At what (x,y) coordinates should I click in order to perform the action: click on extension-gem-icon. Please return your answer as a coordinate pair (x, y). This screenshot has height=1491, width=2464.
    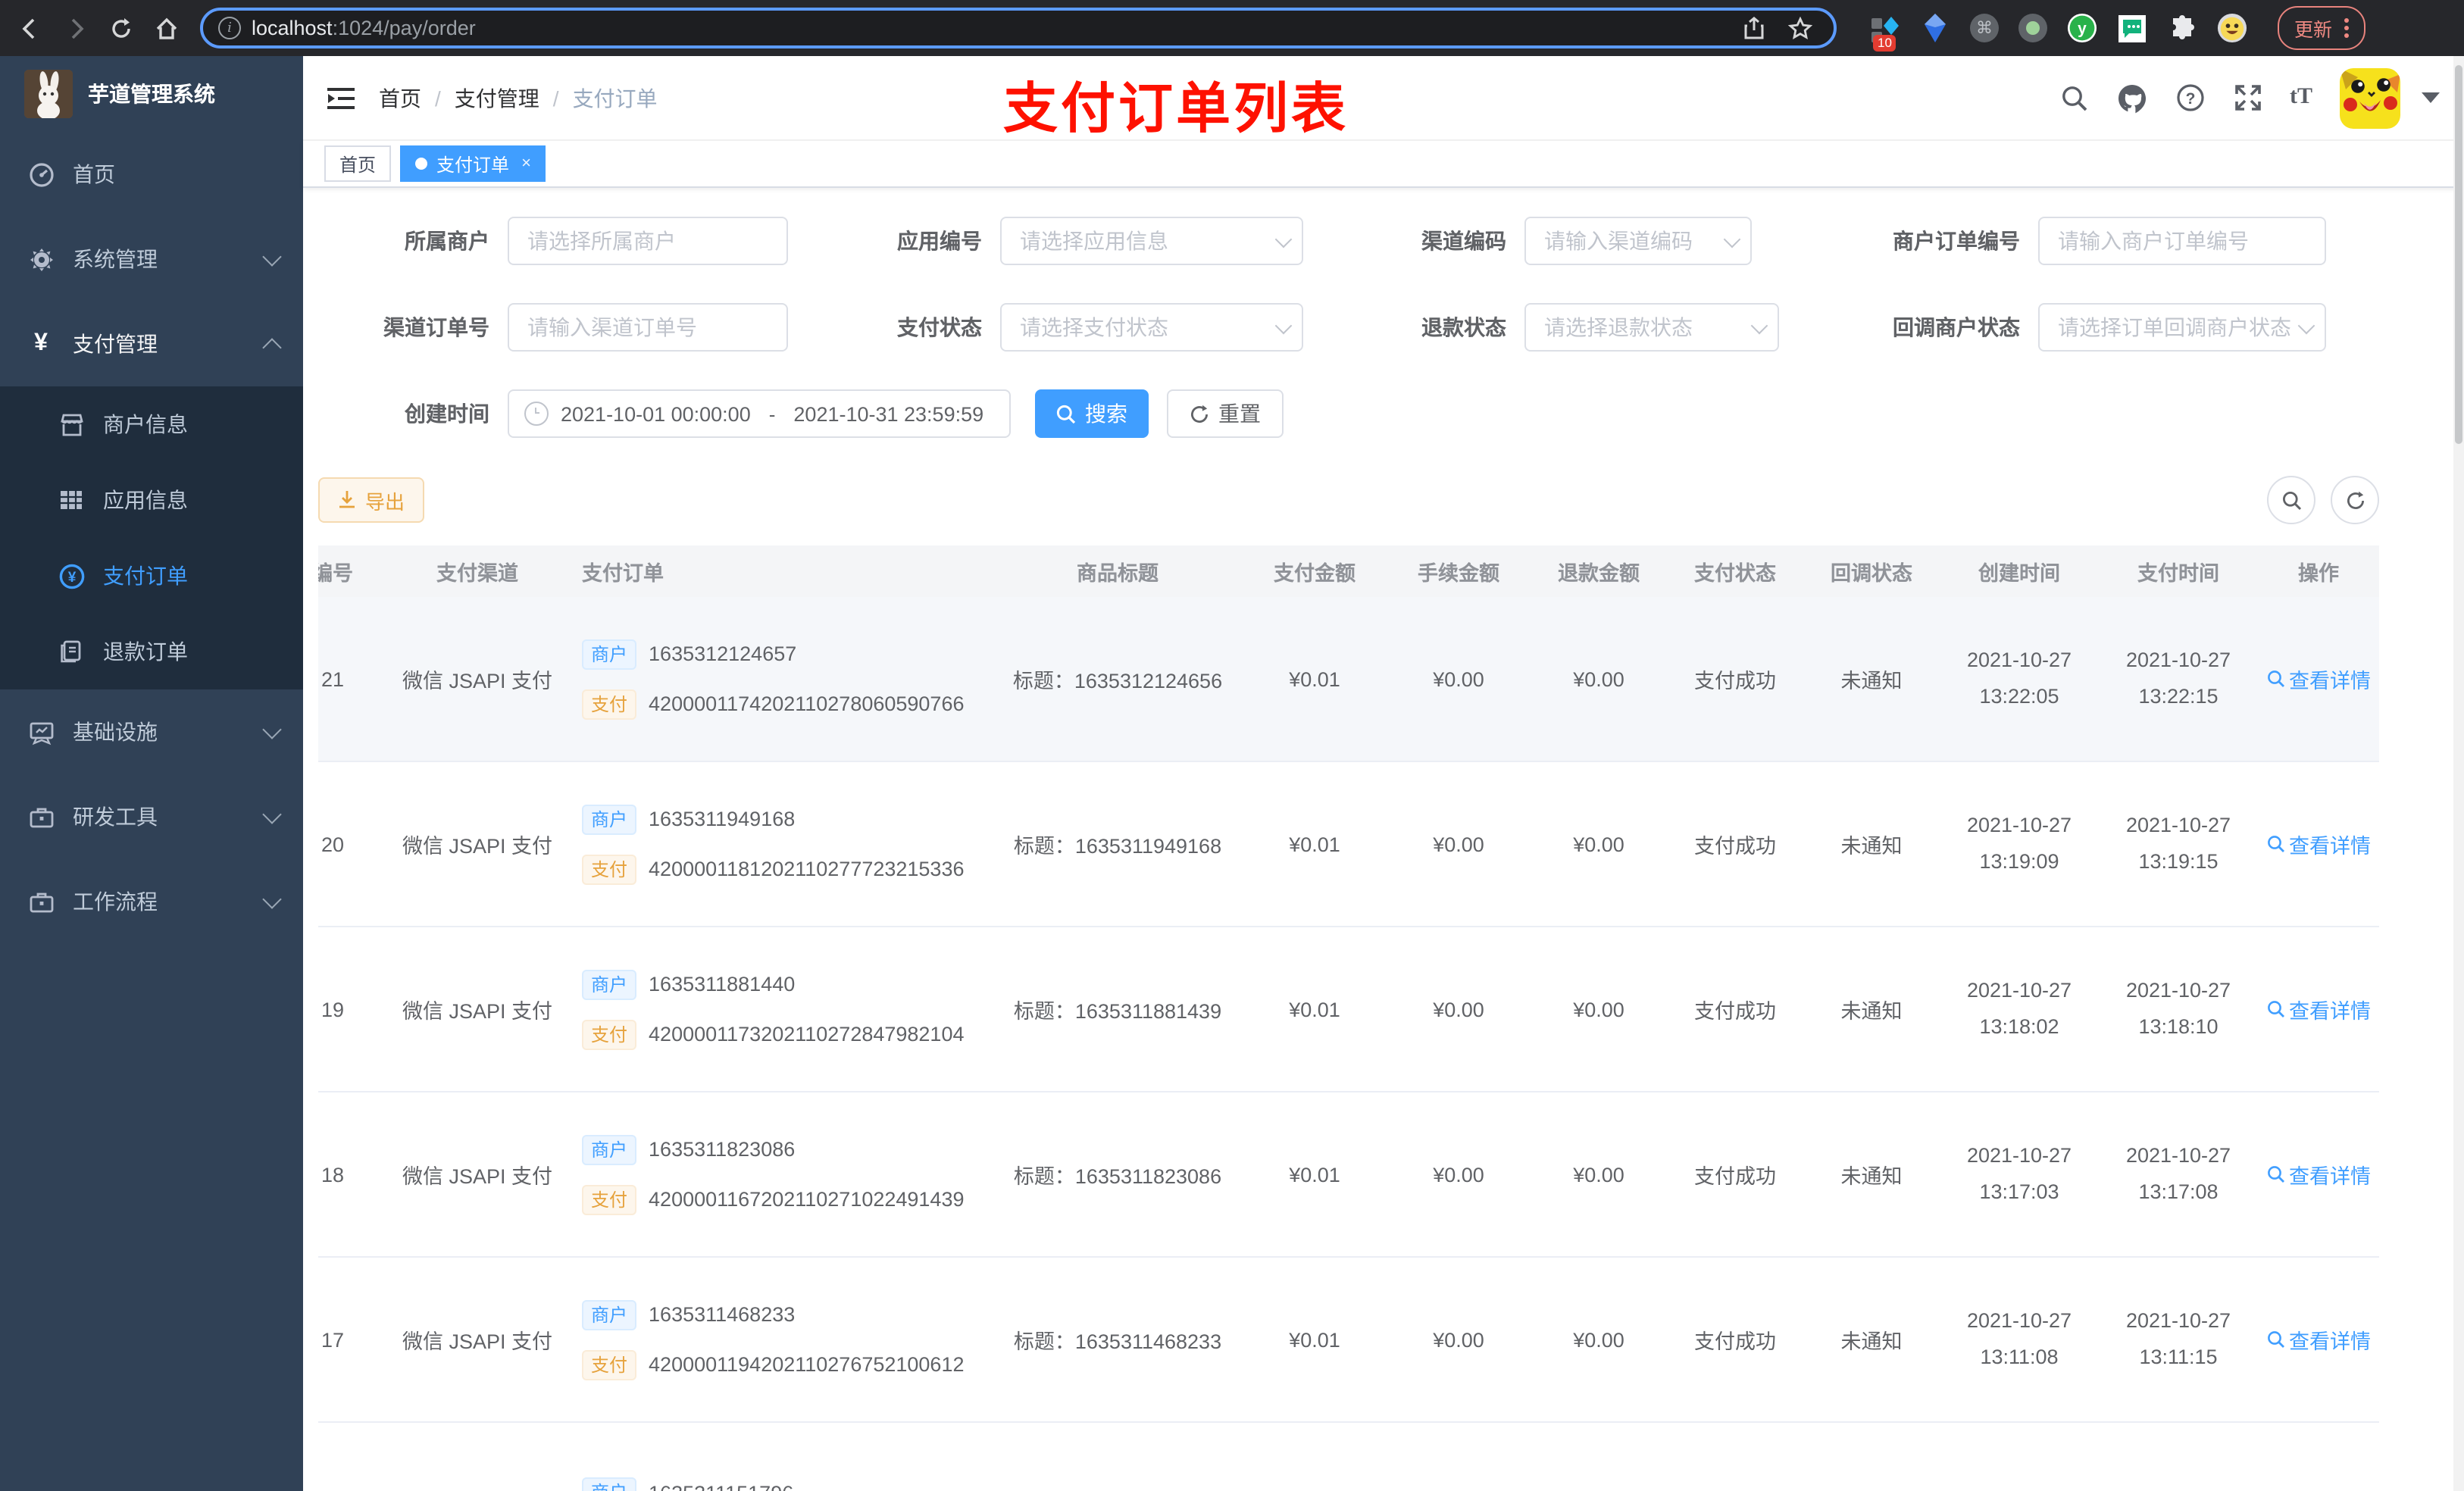
    Looking at the image, I should click on (1935, 28).